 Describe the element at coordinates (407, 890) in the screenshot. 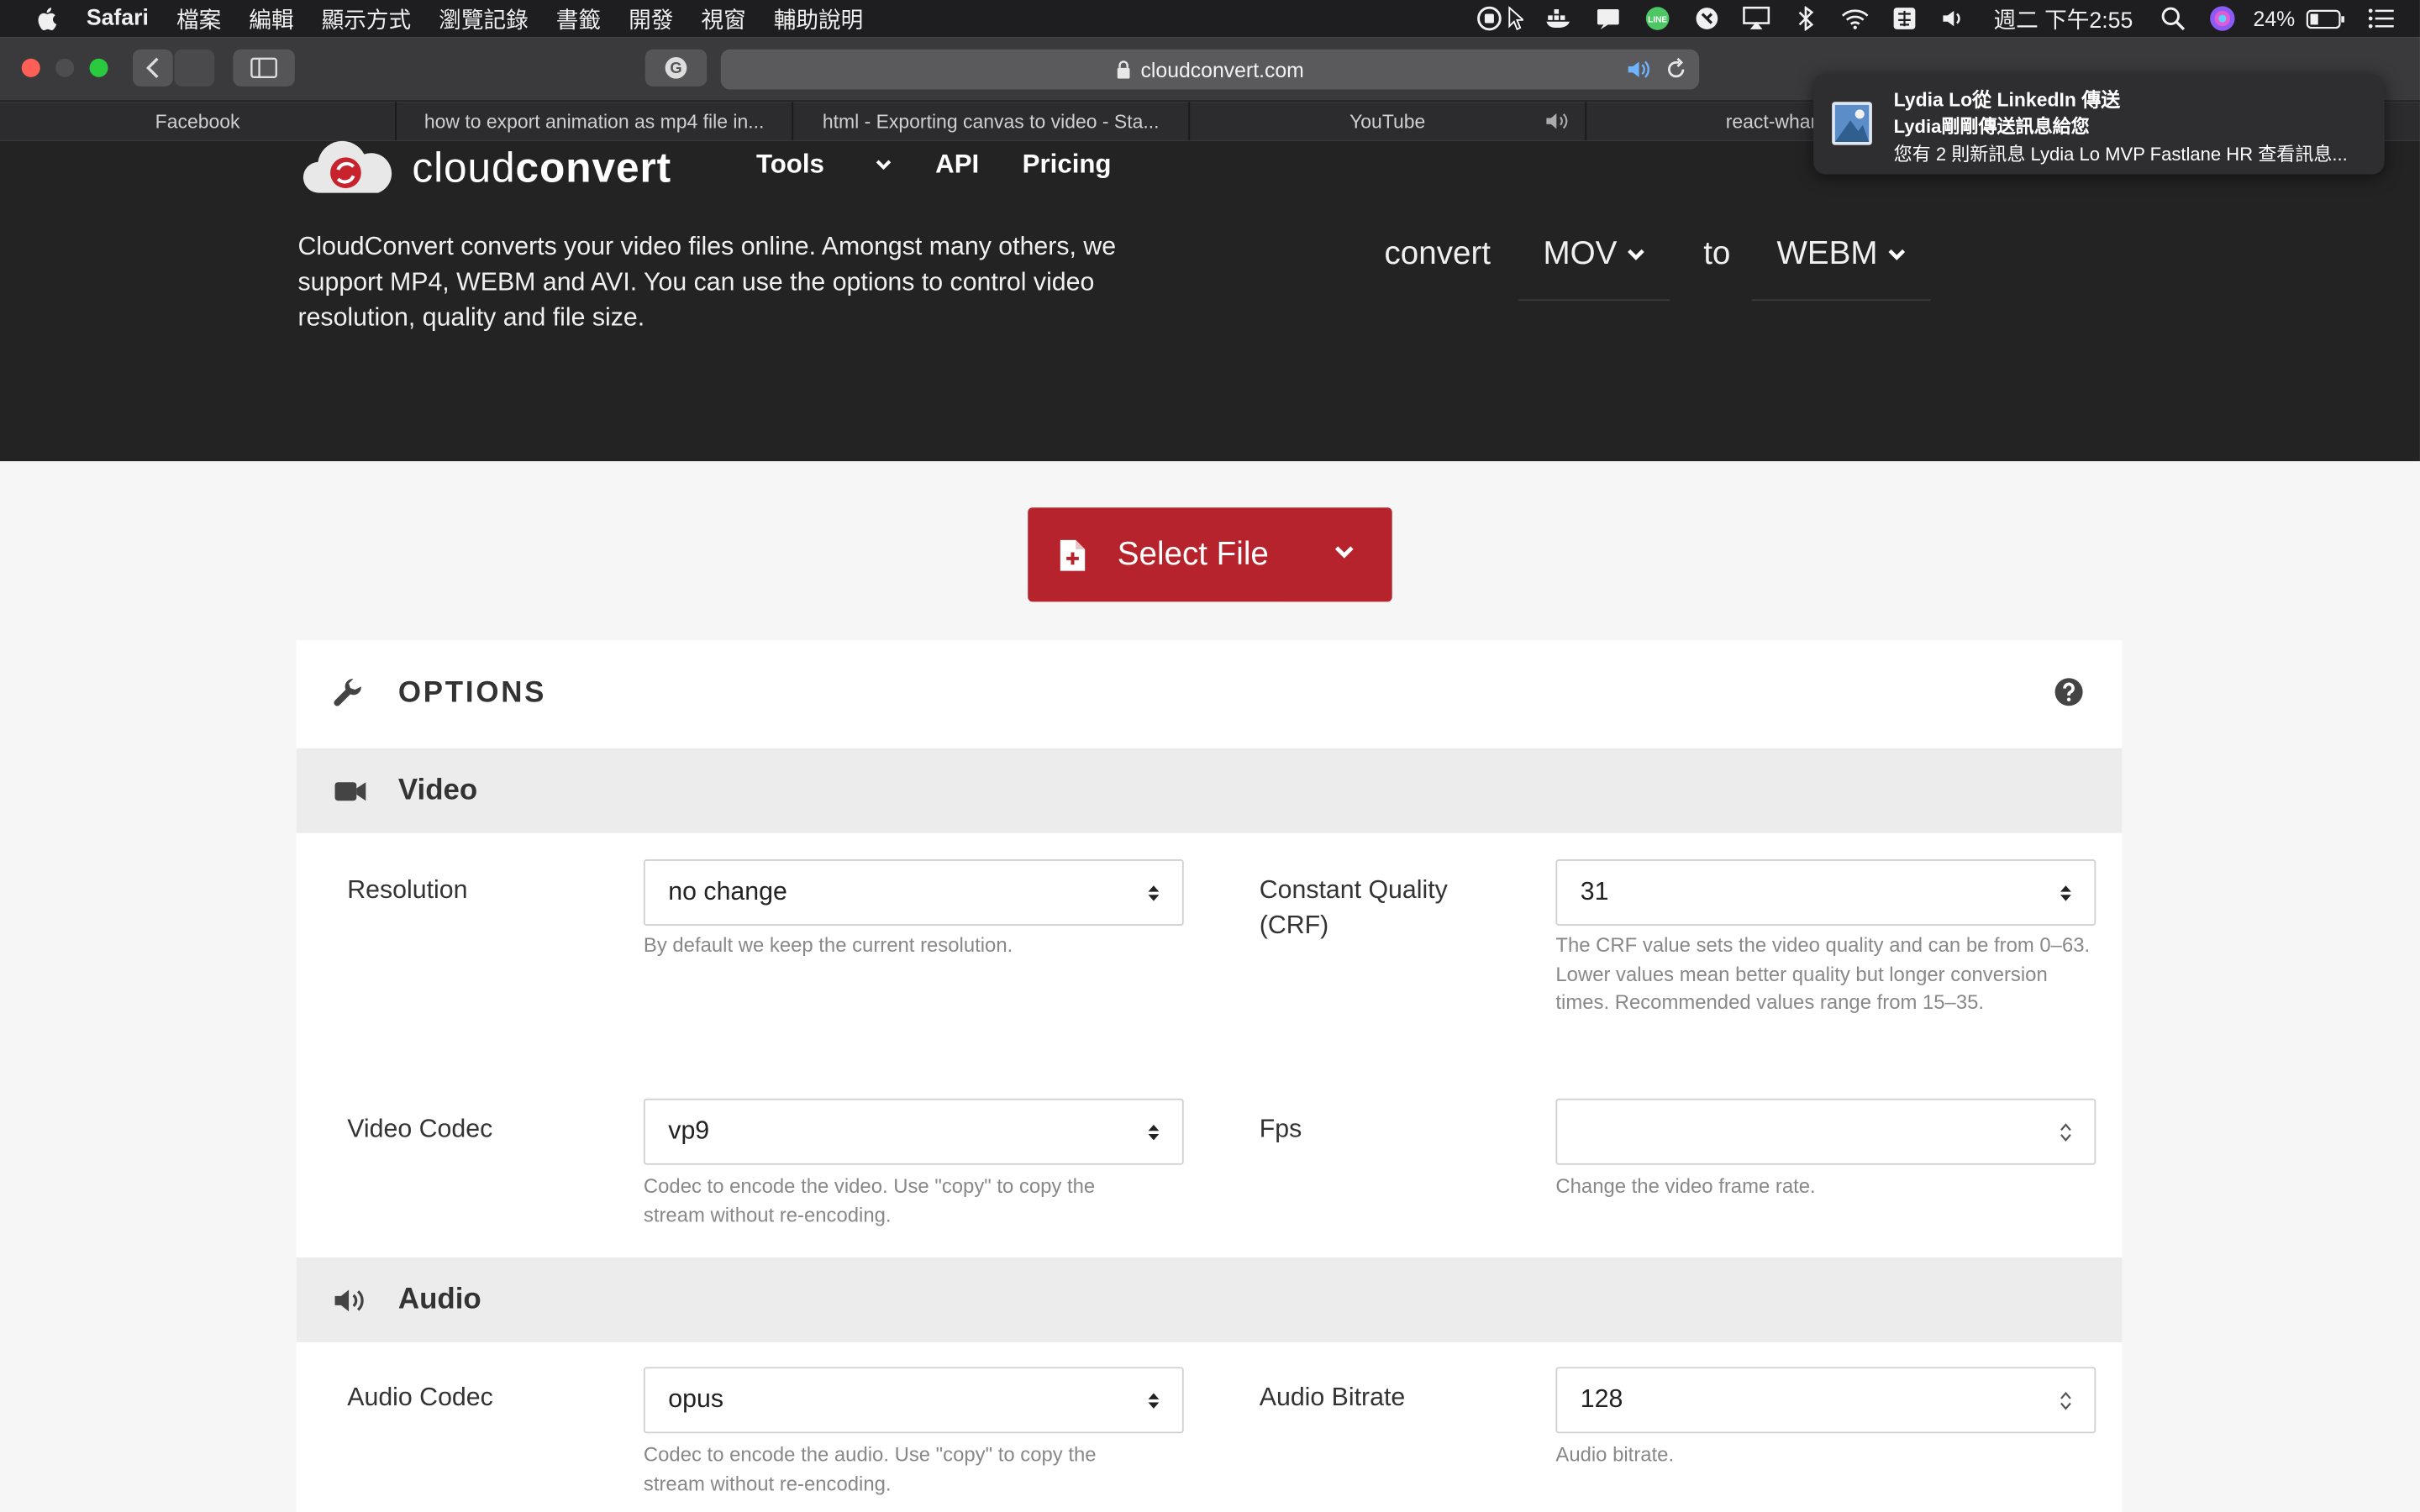

I see `resolution-label: Resolution` at that location.